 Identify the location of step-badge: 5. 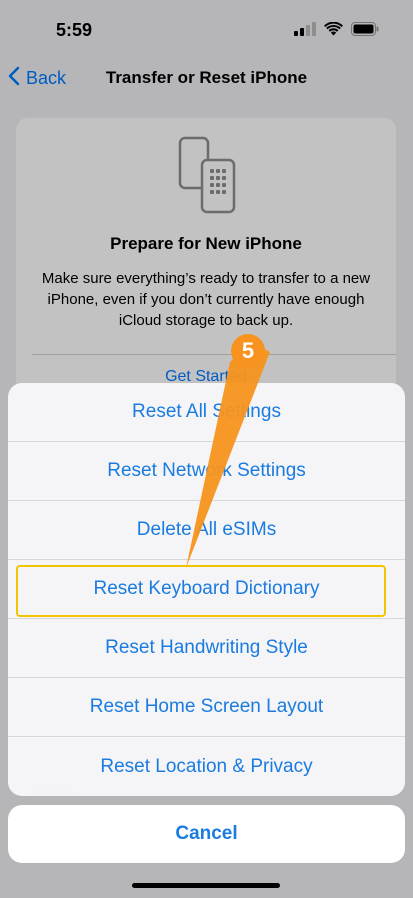
(248, 350).